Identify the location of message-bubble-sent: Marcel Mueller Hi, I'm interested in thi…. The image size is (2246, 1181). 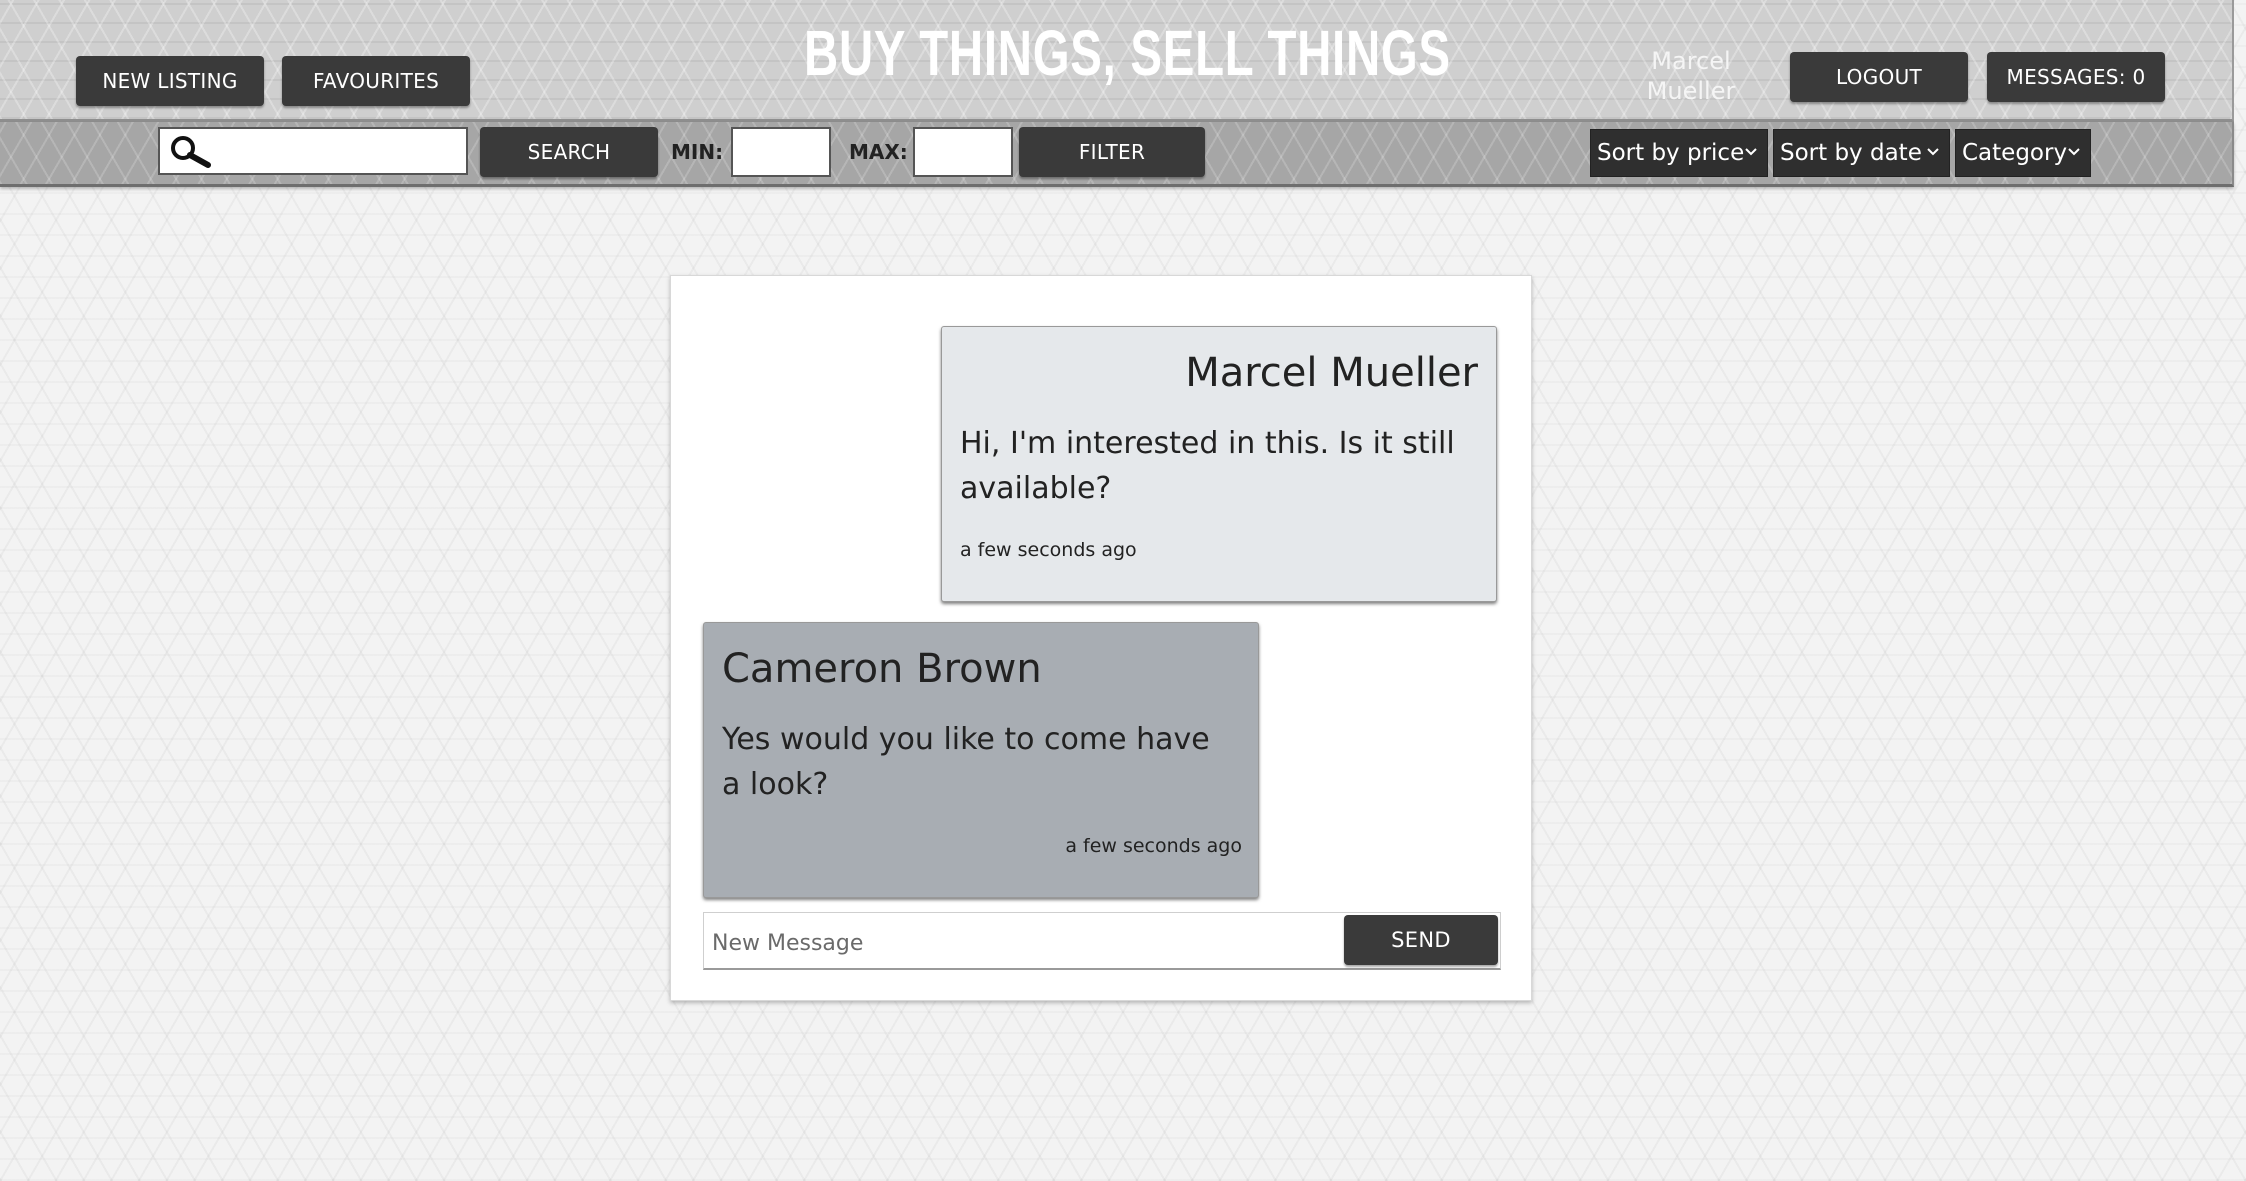
(1219, 464).